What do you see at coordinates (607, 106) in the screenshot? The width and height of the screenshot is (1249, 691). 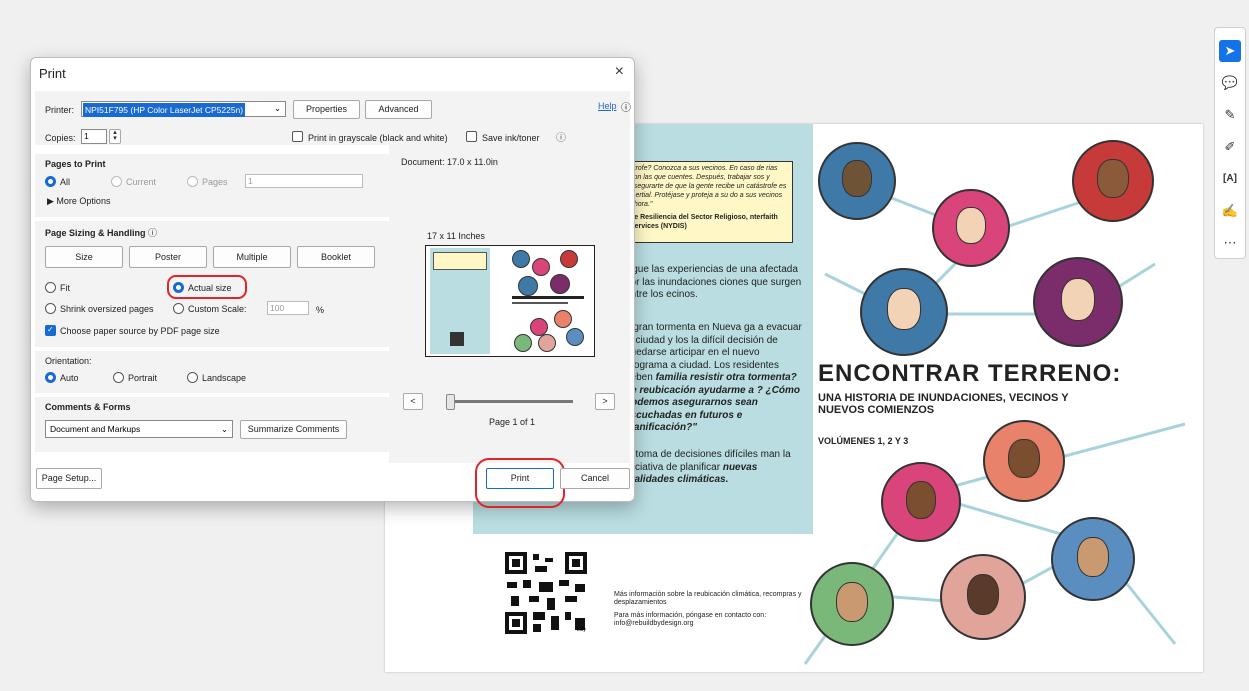 I see `help-link: Help` at bounding box center [607, 106].